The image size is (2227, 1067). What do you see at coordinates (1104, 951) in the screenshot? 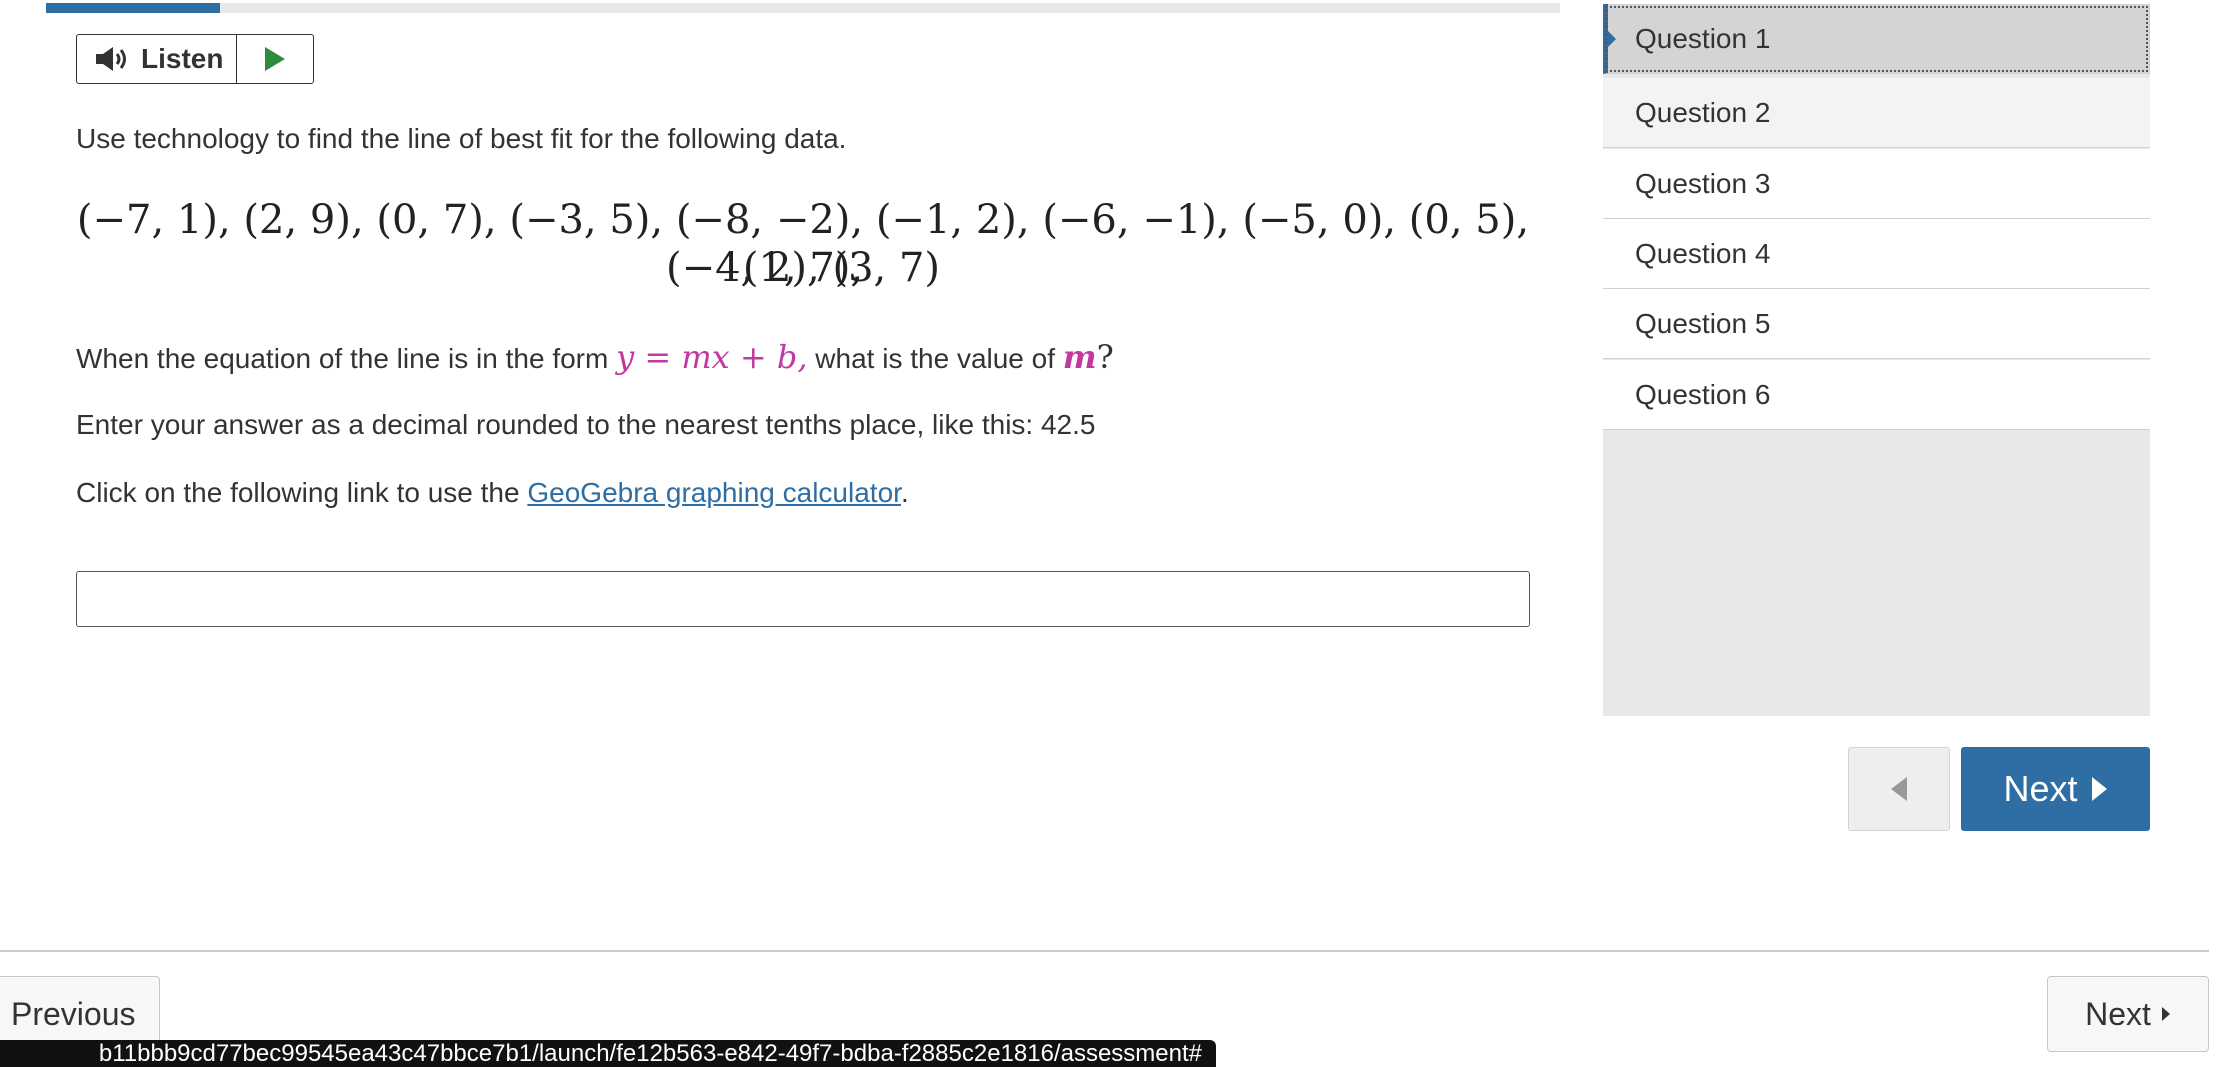
I see `footer-divider` at bounding box center [1104, 951].